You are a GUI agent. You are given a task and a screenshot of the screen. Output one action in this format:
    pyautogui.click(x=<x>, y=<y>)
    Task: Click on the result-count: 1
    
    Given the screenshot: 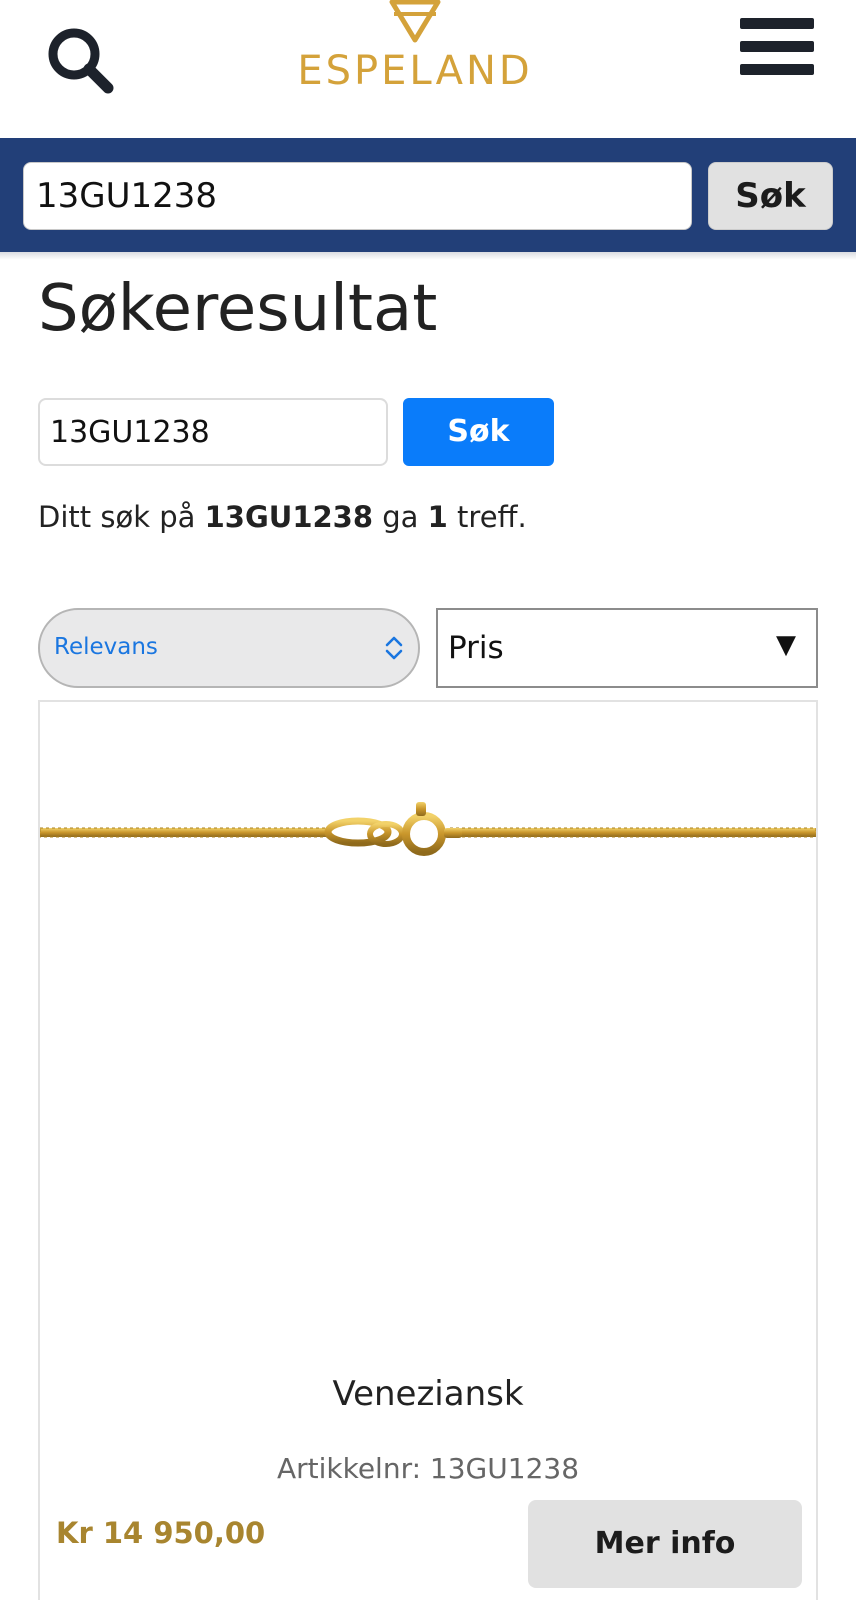 What is the action you would take?
    pyautogui.click(x=437, y=517)
    